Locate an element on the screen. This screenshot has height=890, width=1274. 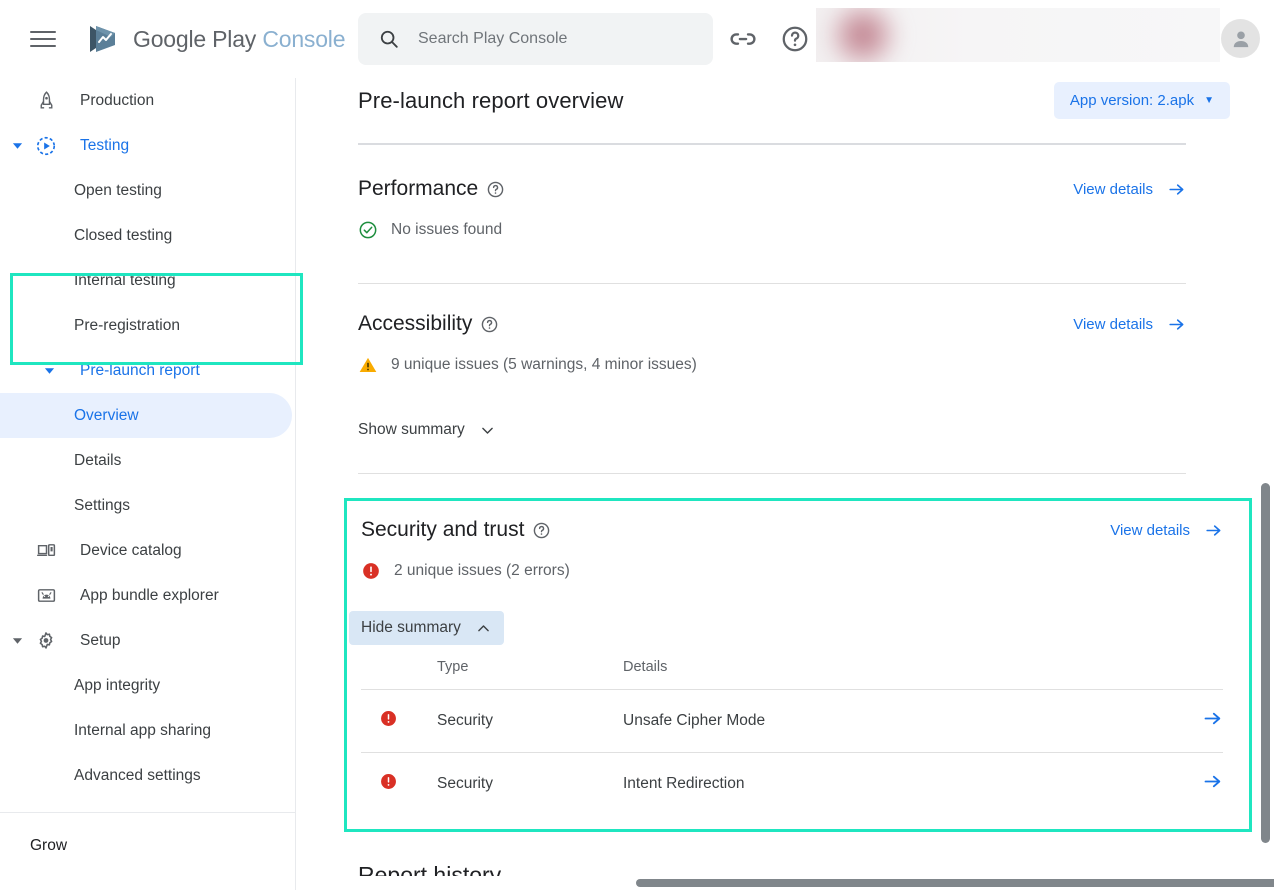
status-performance: No issues found is located at coordinates (772, 230).